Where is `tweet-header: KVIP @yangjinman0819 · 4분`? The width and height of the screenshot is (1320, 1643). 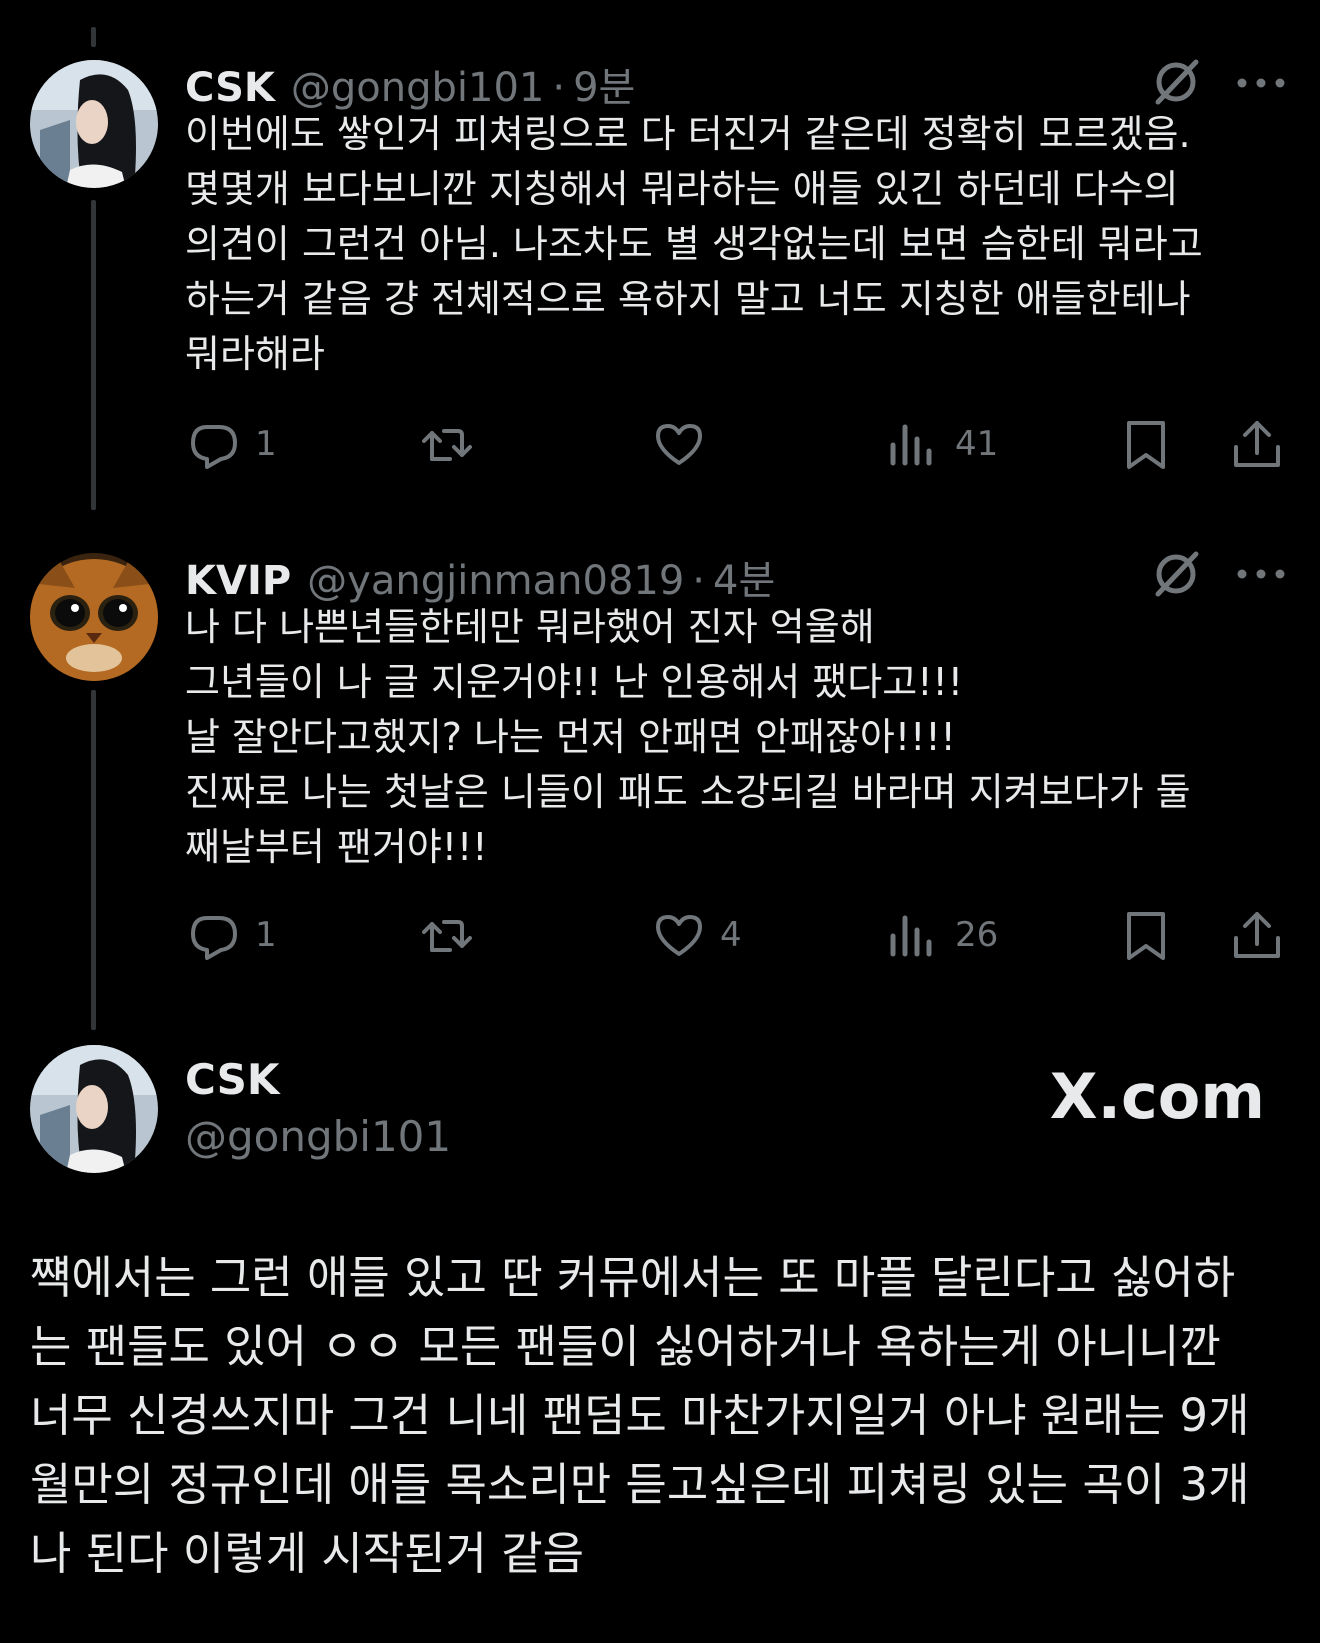
tweet-header: KVIP @yangjinman0819 · 4분 is located at coordinates (480, 577).